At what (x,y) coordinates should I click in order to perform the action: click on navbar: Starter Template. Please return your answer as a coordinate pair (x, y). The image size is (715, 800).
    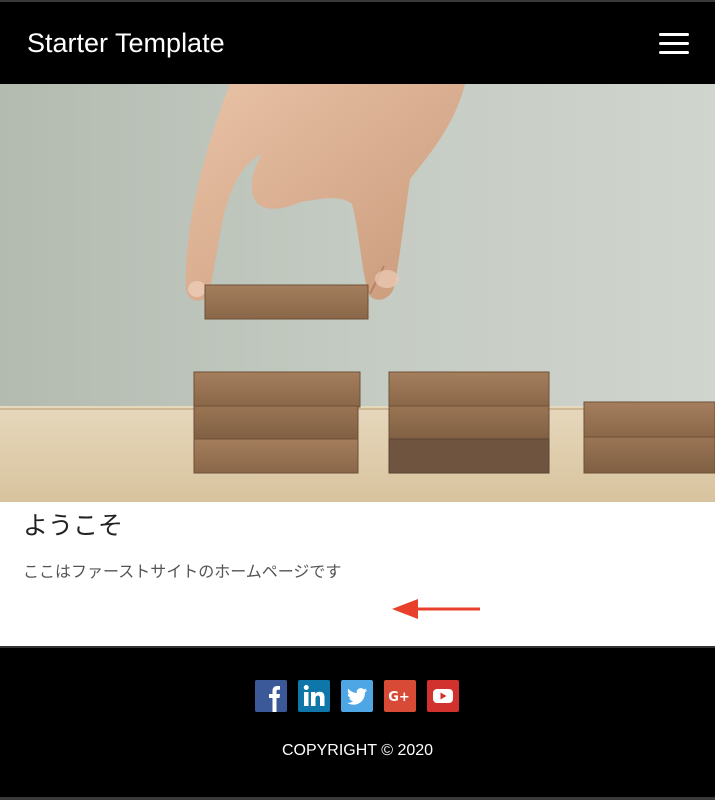
    Looking at the image, I should click on (357, 43).